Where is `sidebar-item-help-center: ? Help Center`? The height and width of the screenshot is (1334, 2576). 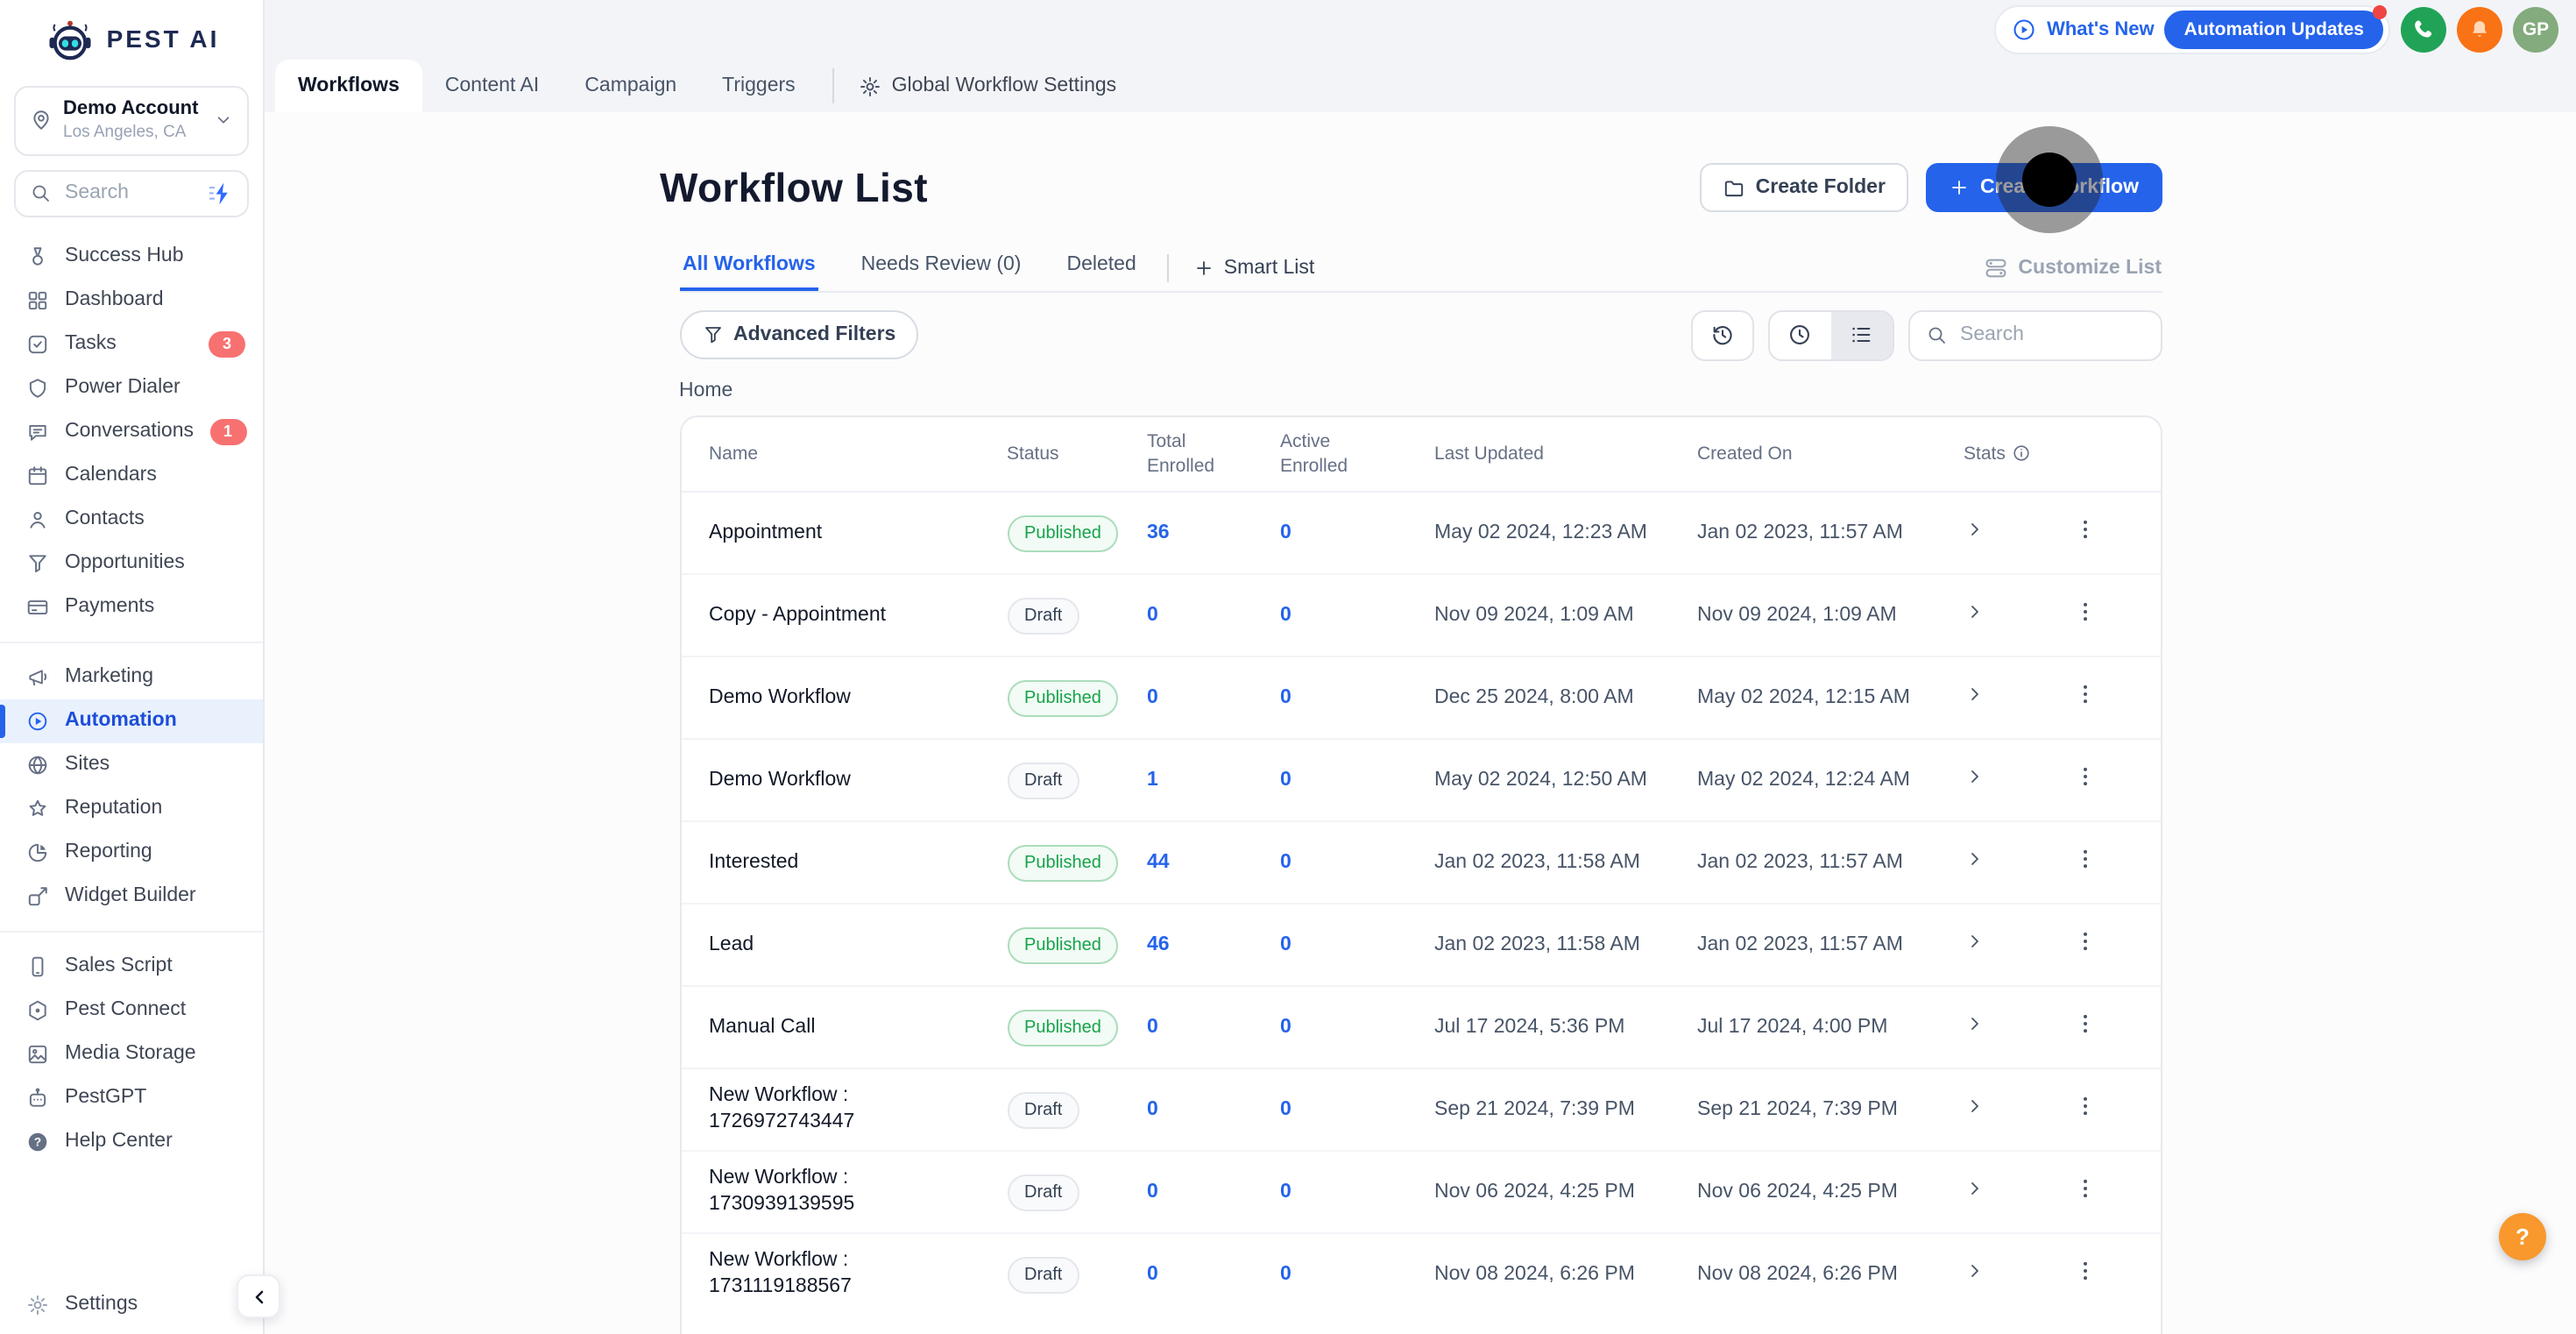
sidebar-item-help-center: ? Help Center is located at coordinates (131, 1141).